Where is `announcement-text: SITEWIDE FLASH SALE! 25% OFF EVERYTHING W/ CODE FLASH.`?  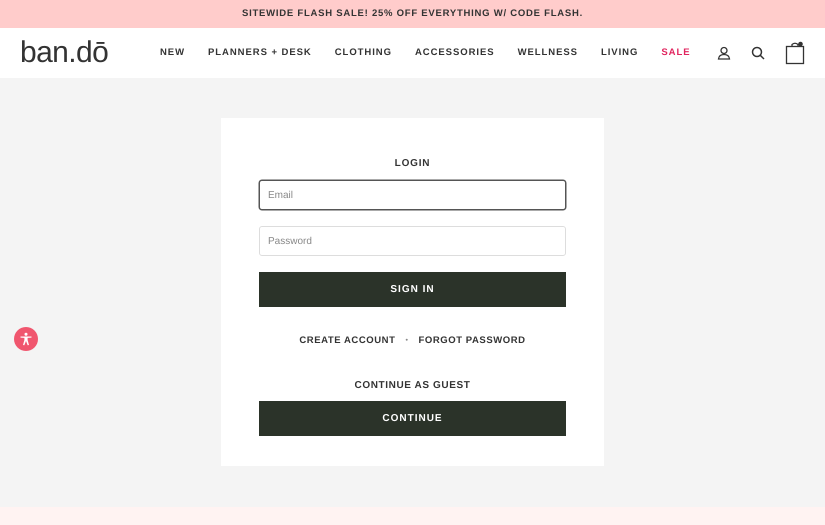 announcement-text: SITEWIDE FLASH SALE! 25% OFF EVERYTHING W/ CODE FLASH. is located at coordinates (412, 13).